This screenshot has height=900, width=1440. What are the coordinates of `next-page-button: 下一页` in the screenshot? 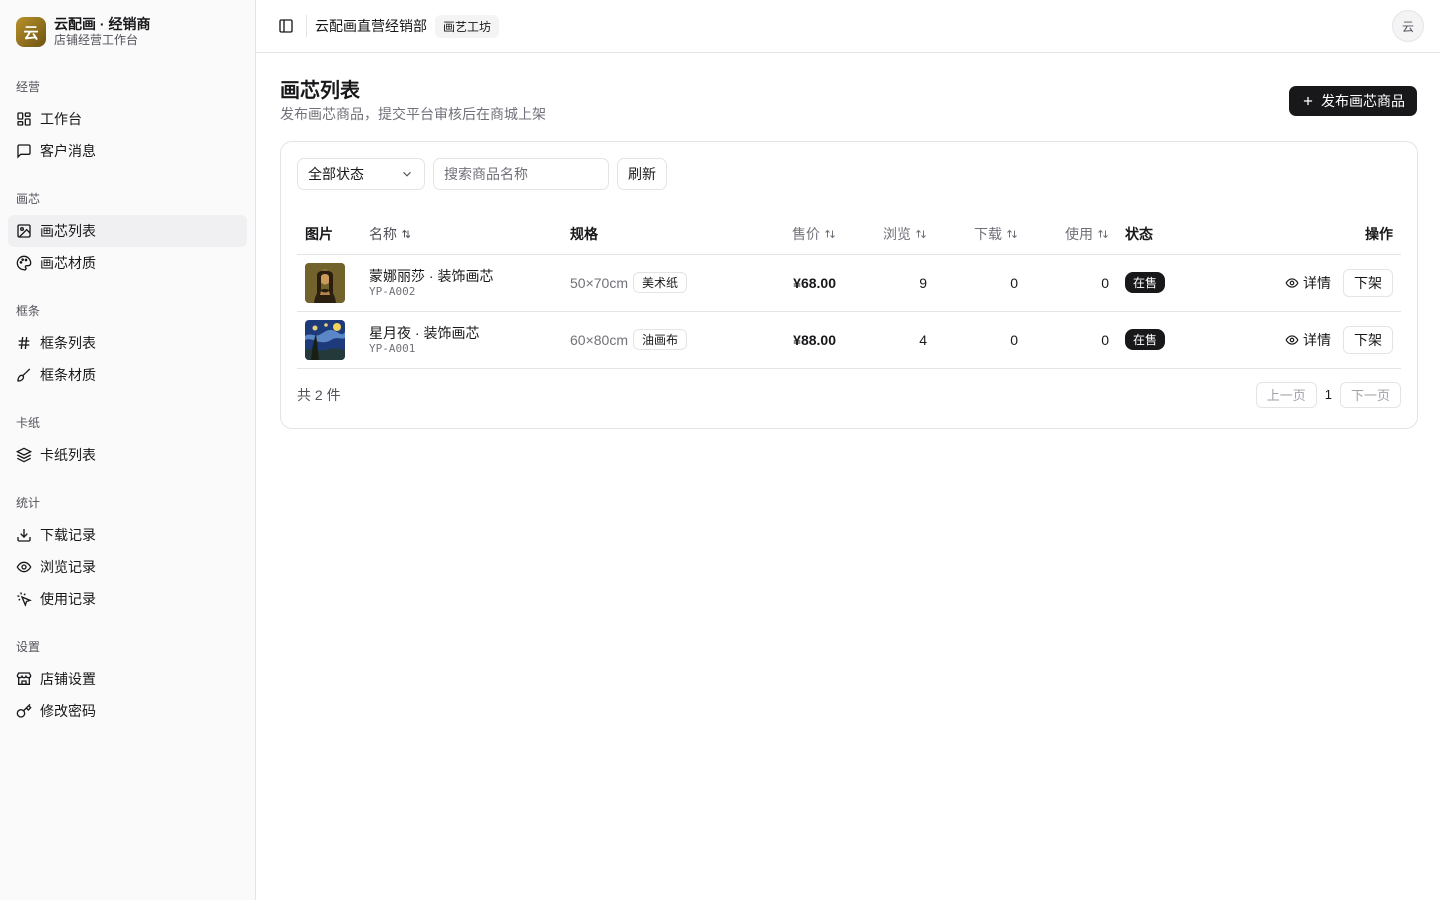 It's located at (1370, 394).